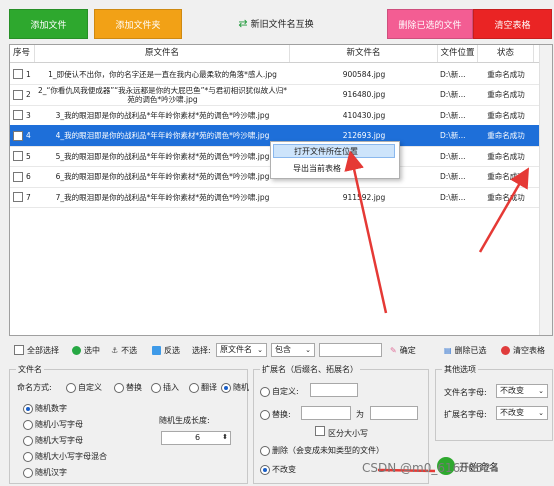 The height and width of the screenshot is (486, 554). Describe the element at coordinates (36, 350) in the screenshot. I see `select-all-checkbox: 全部选择` at that location.